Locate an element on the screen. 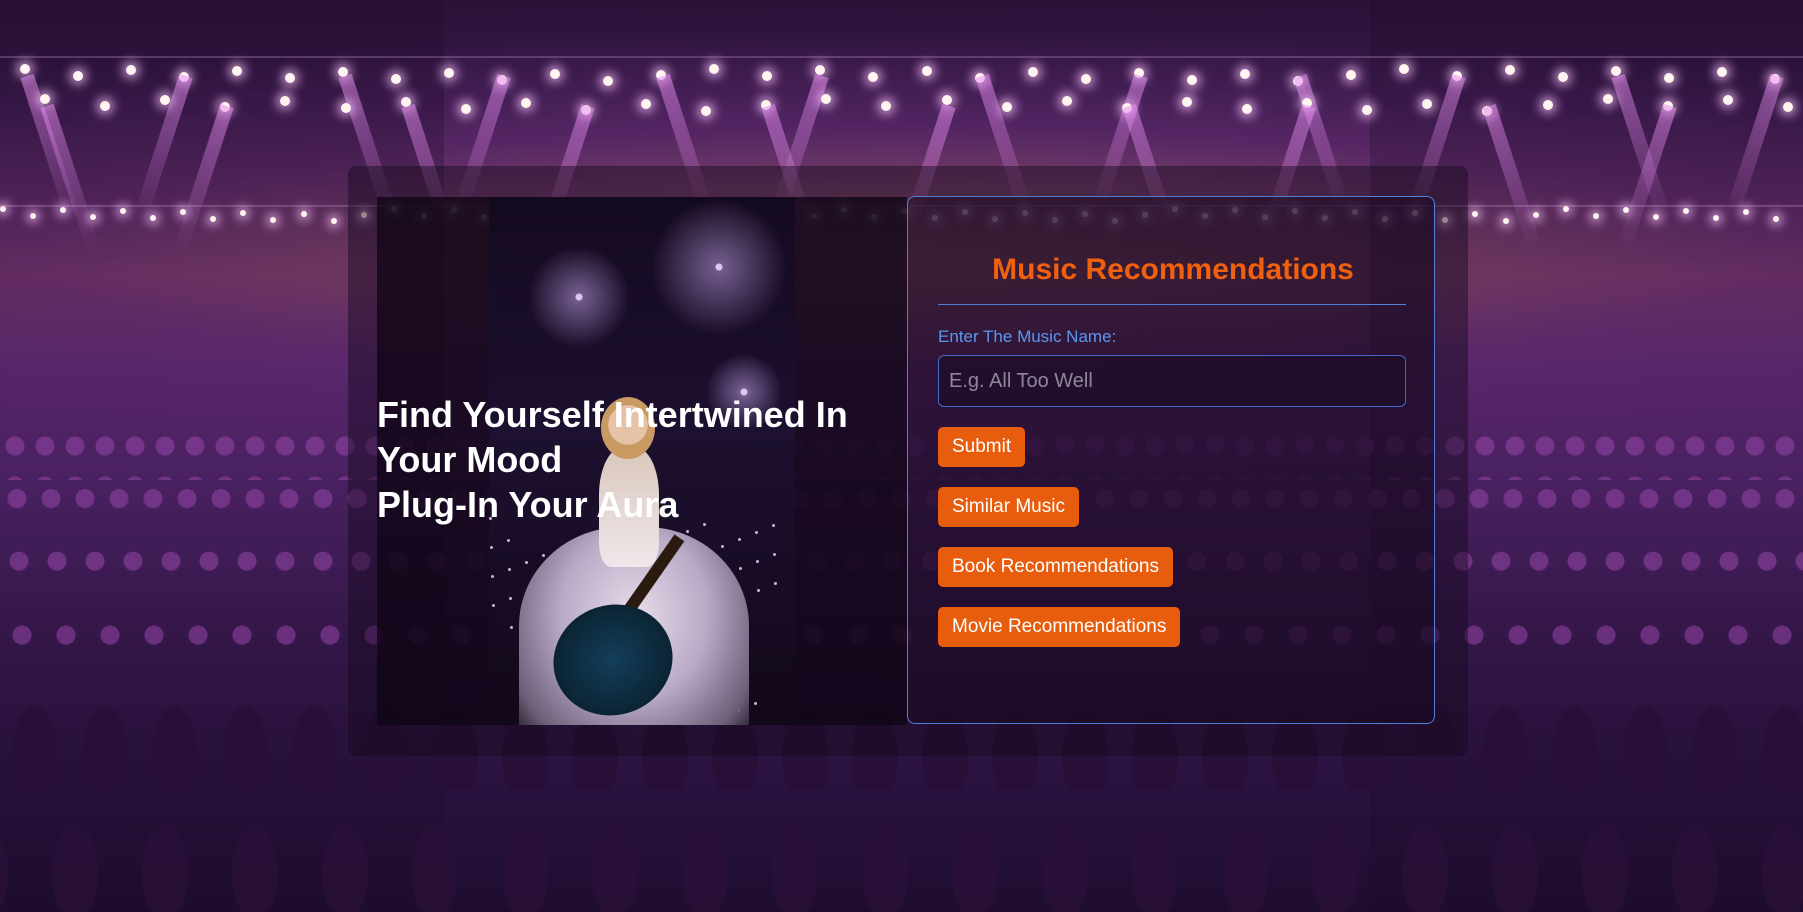  music-name-input is located at coordinates (1172, 381).